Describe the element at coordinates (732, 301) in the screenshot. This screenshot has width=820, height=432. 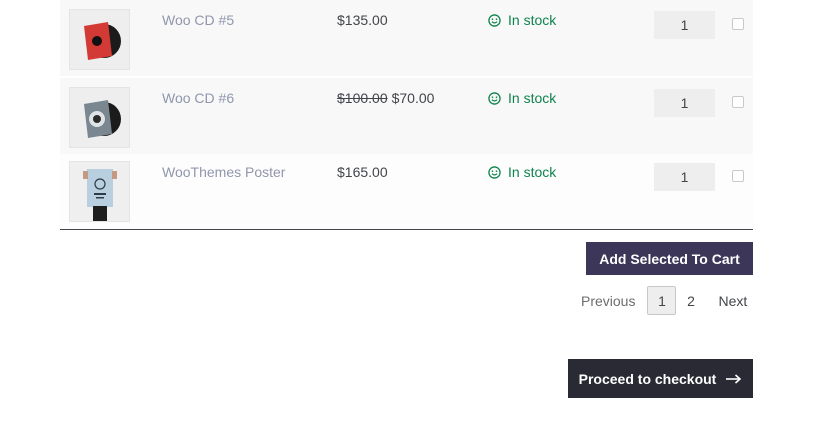
I see `pagination-next: Next` at that location.